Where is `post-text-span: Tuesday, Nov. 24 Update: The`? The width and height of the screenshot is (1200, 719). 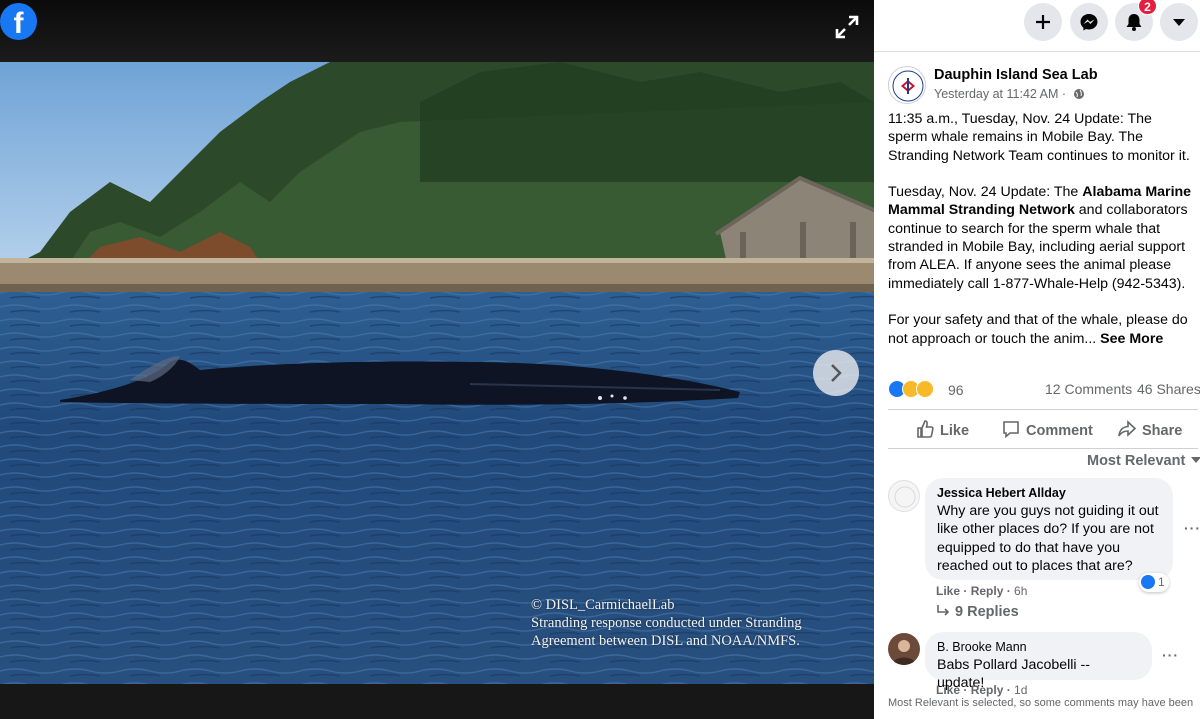 post-text-span: Tuesday, Nov. 24 Update: The is located at coordinates (985, 192).